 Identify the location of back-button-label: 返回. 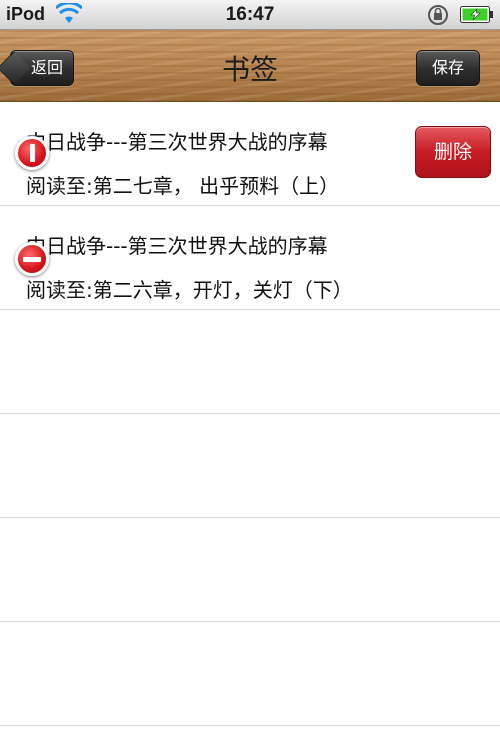
(46, 67).